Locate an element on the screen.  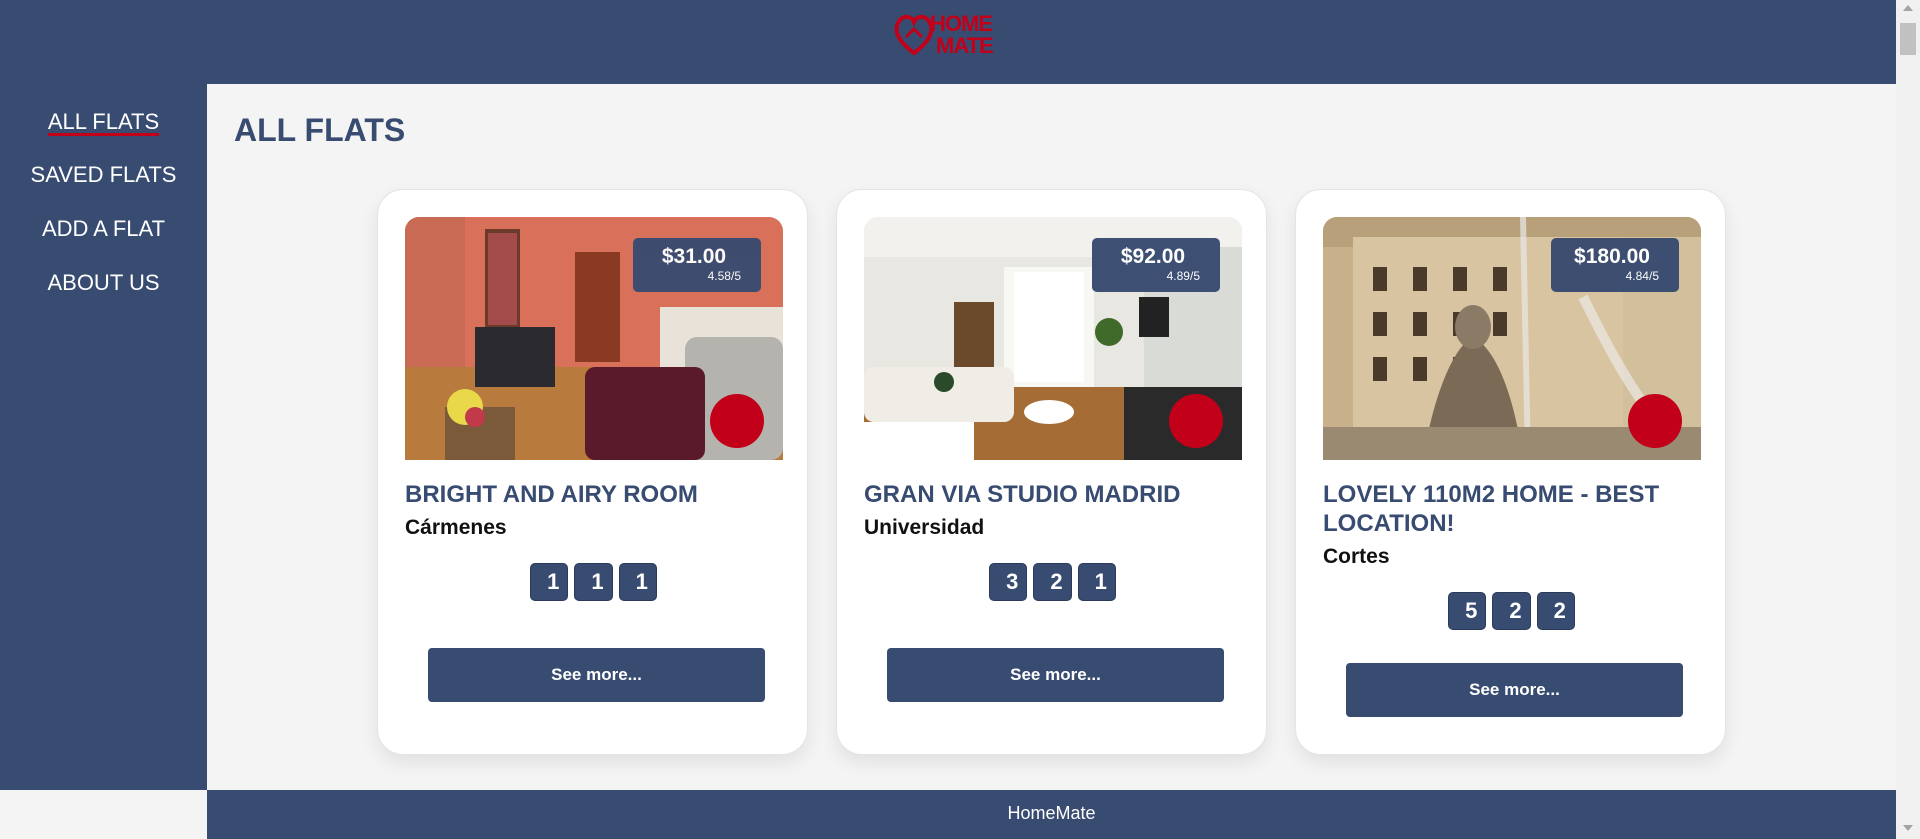
sidebar-item-label: ALL FLATS is located at coordinates (103, 122).